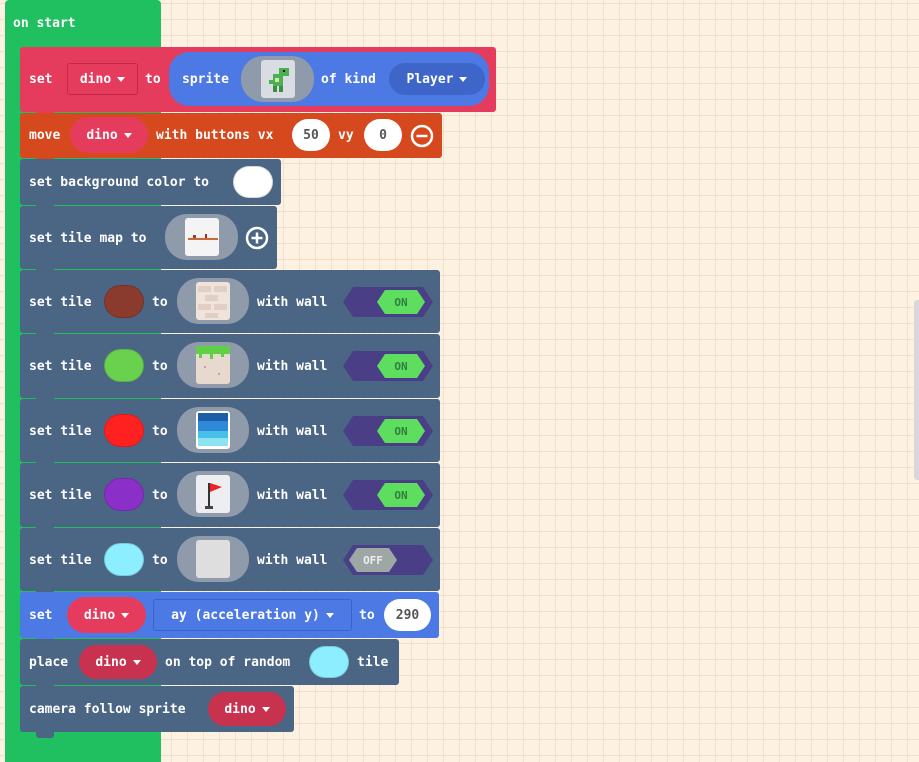  I want to click on empty-tile-image, so click(213, 559).